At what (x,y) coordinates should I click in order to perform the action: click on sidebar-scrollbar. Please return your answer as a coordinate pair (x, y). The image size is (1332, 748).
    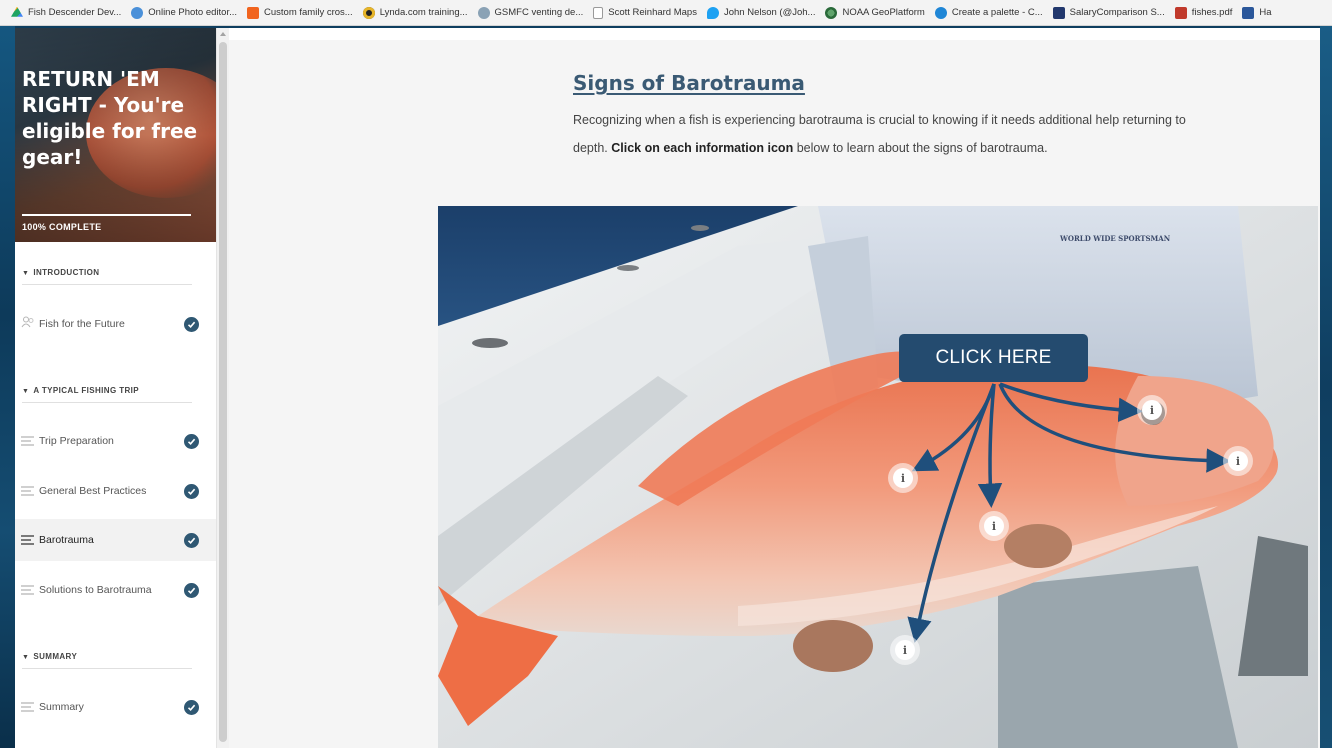
    Looking at the image, I should click on (222, 388).